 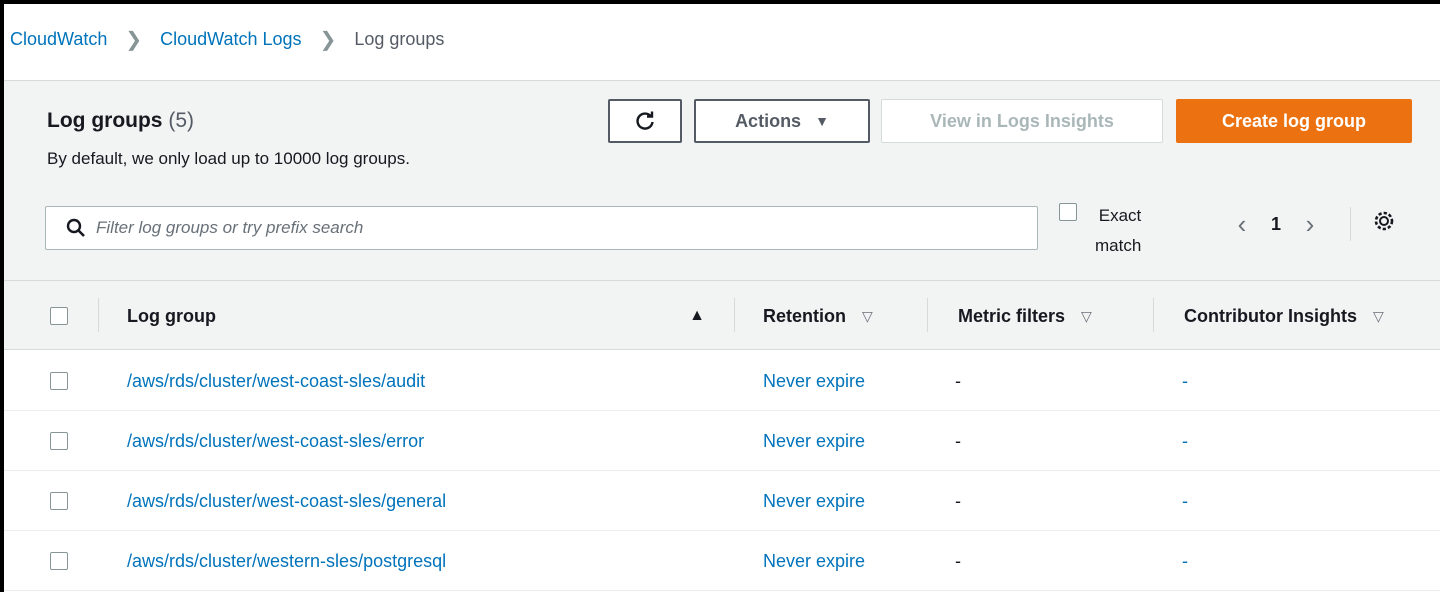 What do you see at coordinates (399, 38) in the screenshot?
I see `breadcrumb-current: Log groups` at bounding box center [399, 38].